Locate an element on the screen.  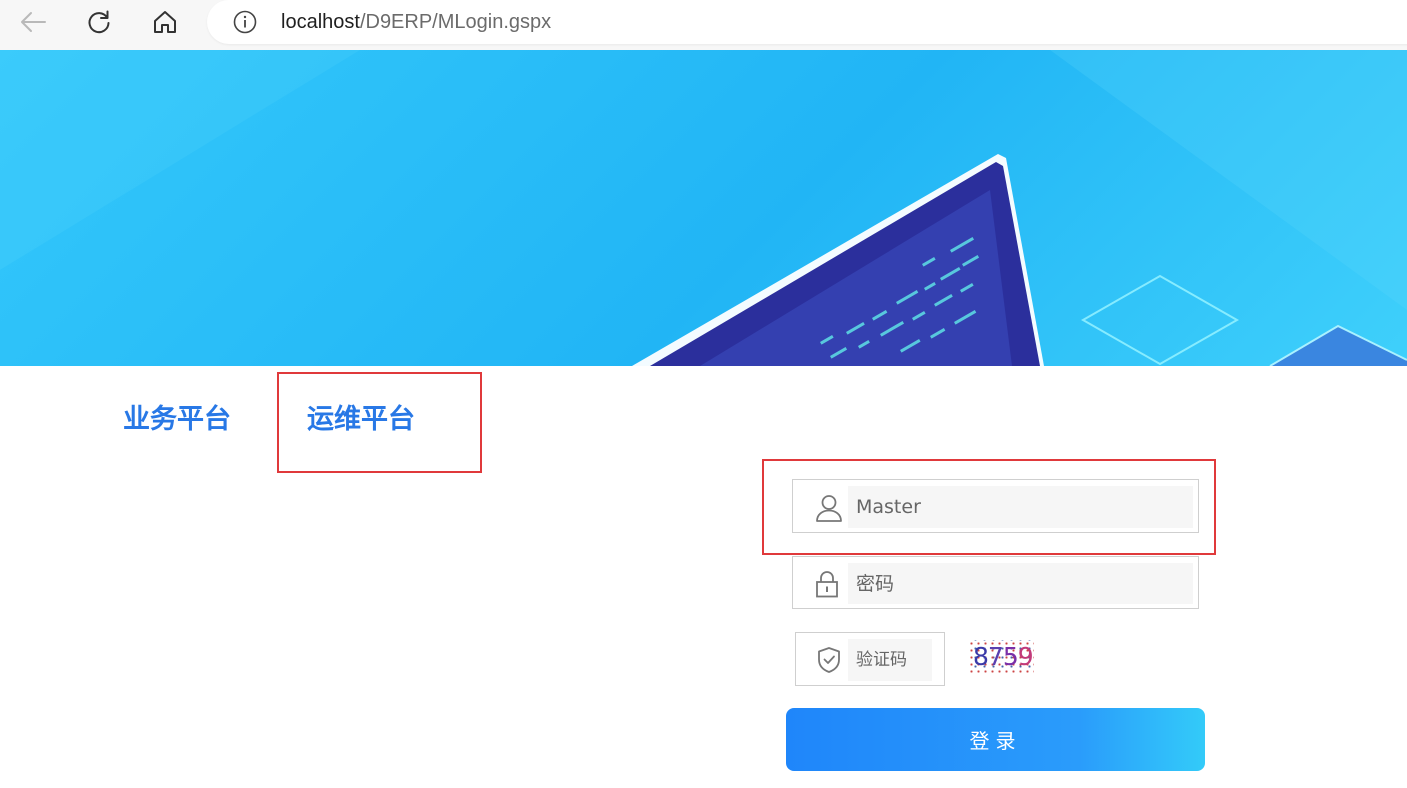
captcha-field is located at coordinates (870, 659).